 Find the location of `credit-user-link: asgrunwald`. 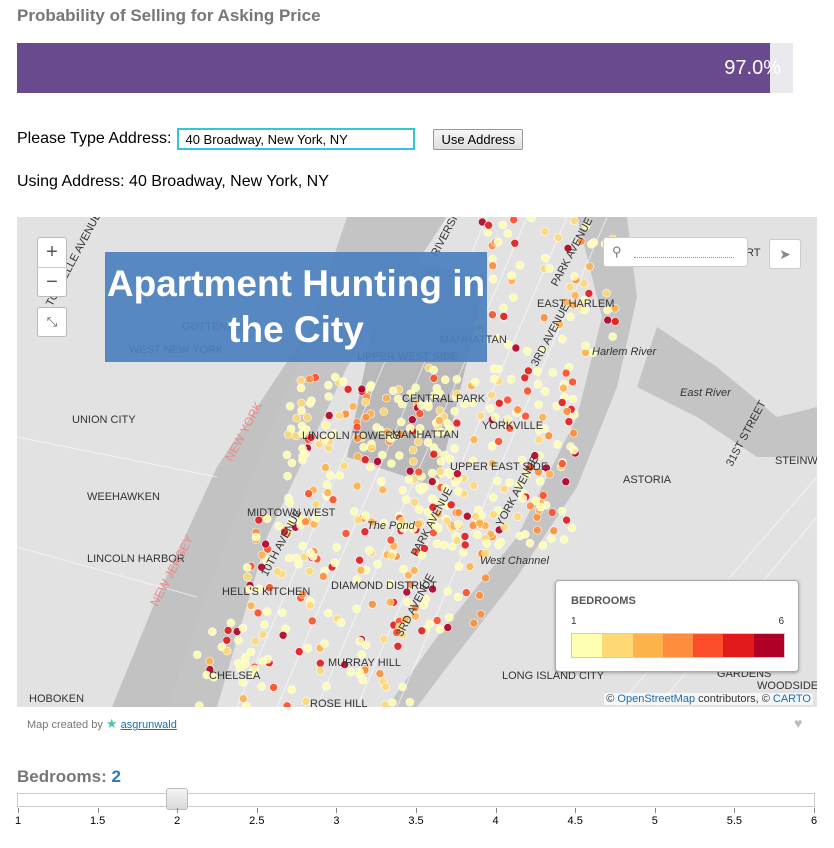

credit-user-link: asgrunwald is located at coordinates (149, 725).